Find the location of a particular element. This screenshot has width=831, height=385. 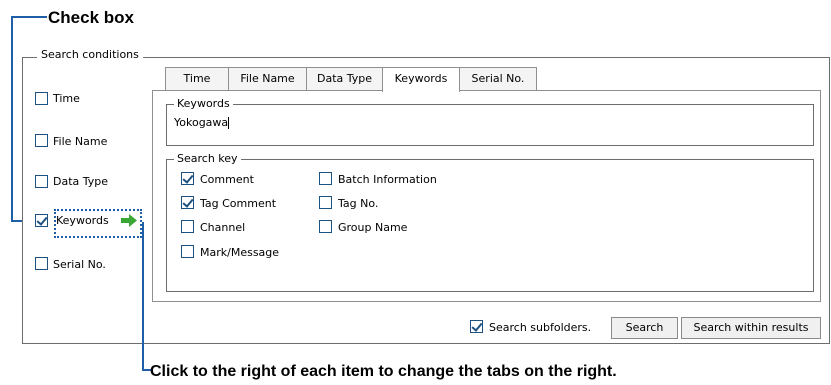

mark-message-label: Mark/Message is located at coordinates (239, 252).